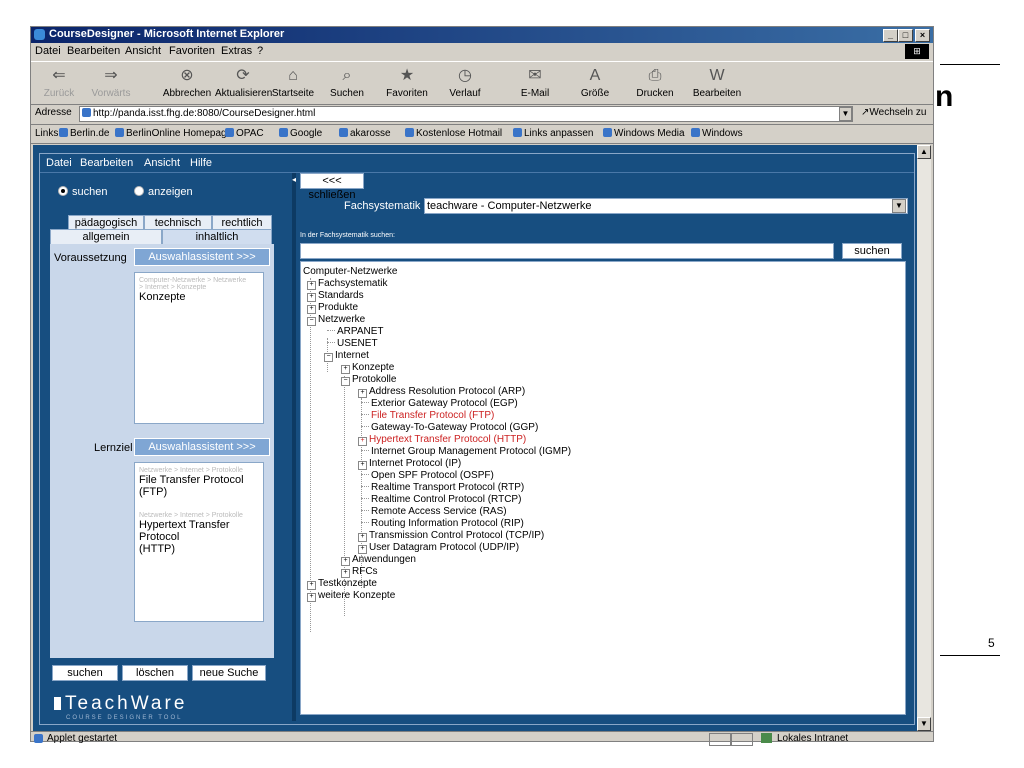 The image size is (1024, 768). I want to click on vertical-scrollbar: ▲ ▼, so click(924, 438).